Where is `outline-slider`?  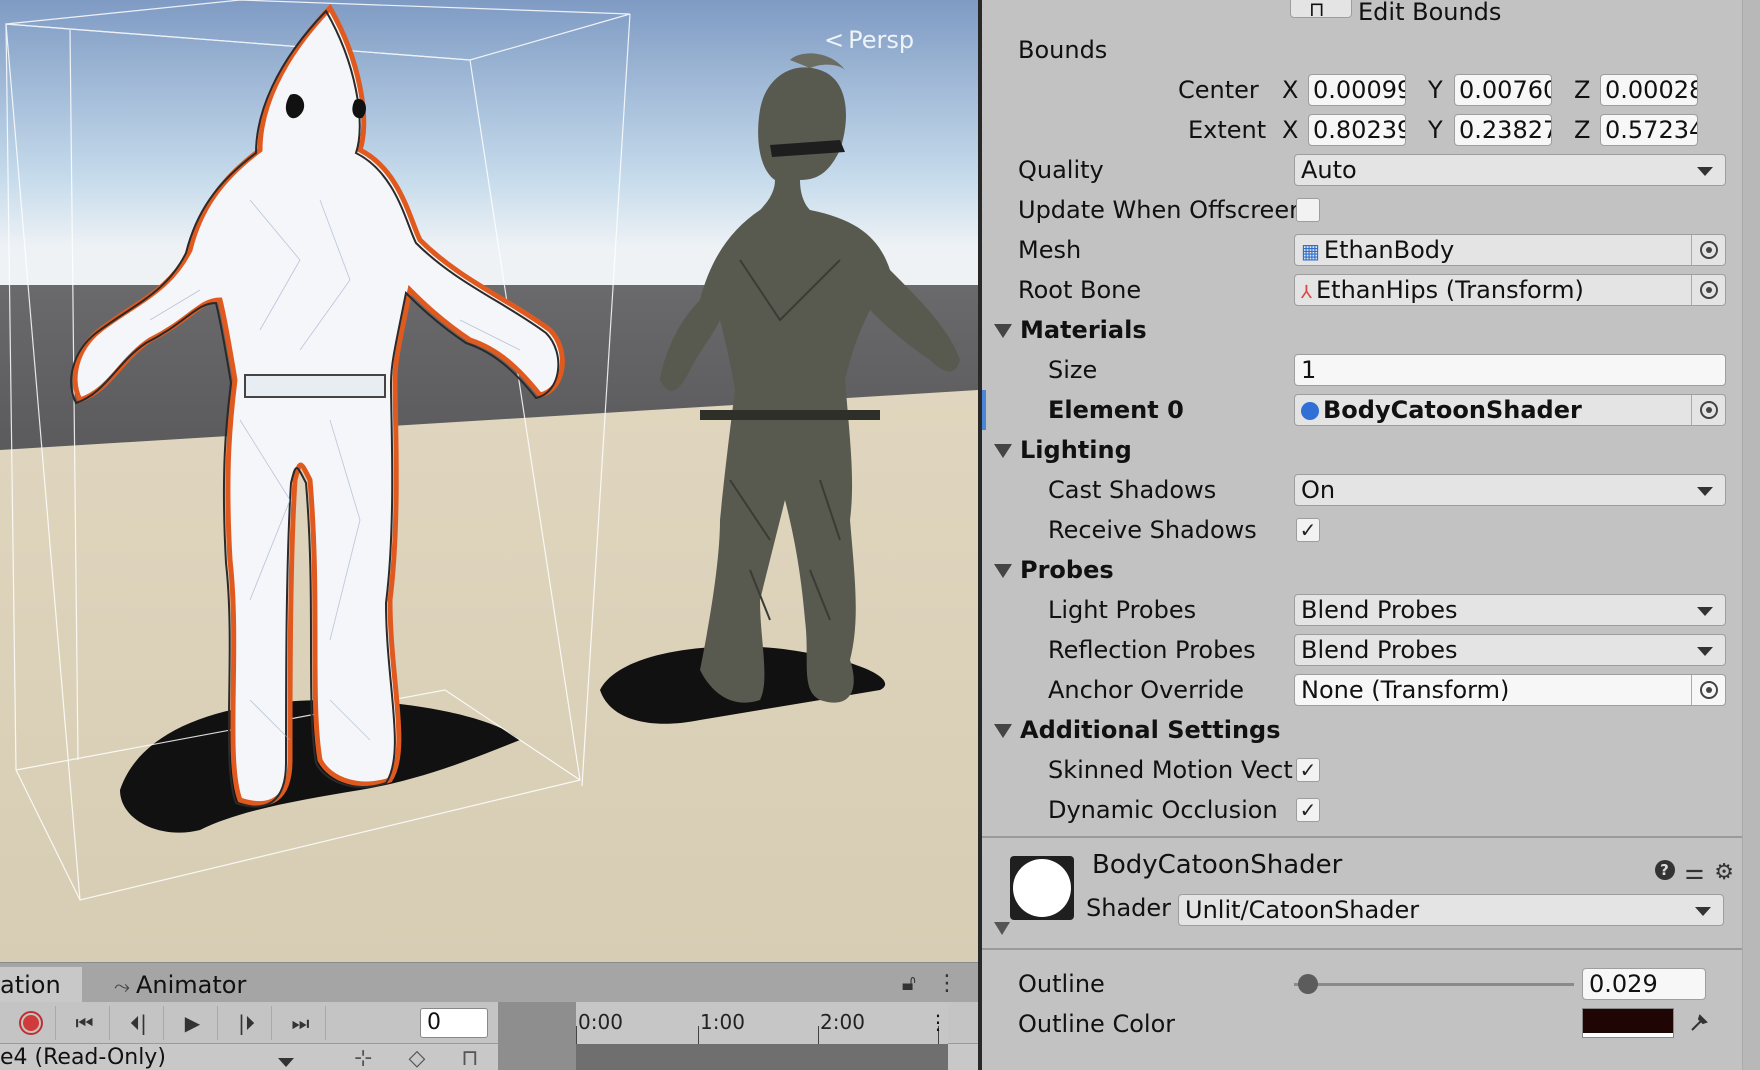
outline-slider is located at coordinates (1434, 984).